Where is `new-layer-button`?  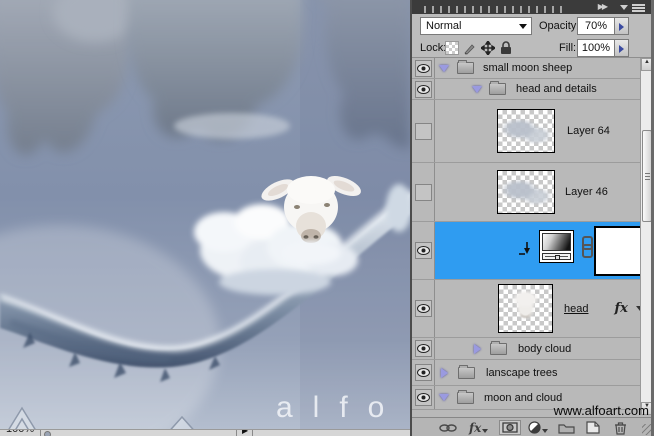
new-layer-button is located at coordinates (593, 427).